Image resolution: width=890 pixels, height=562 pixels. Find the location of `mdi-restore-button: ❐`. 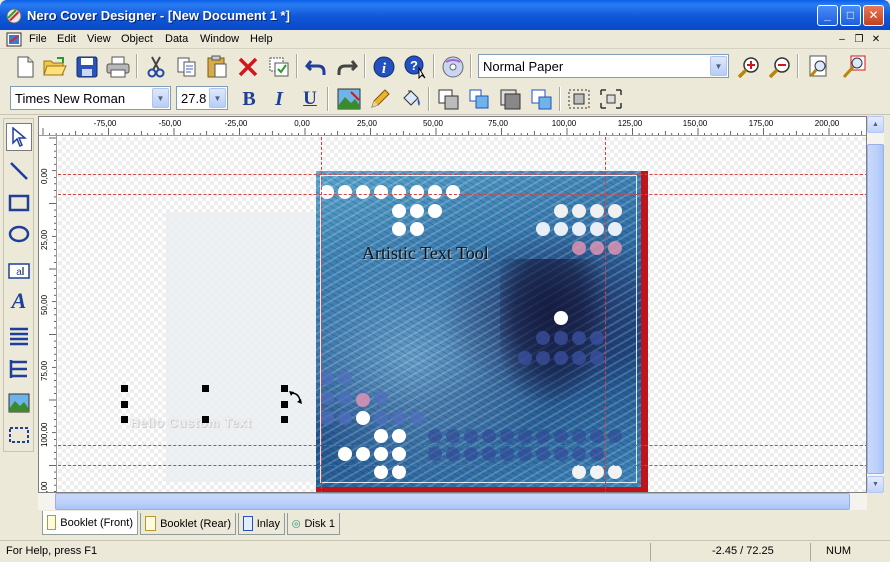

mdi-restore-button: ❐ is located at coordinates (859, 39).